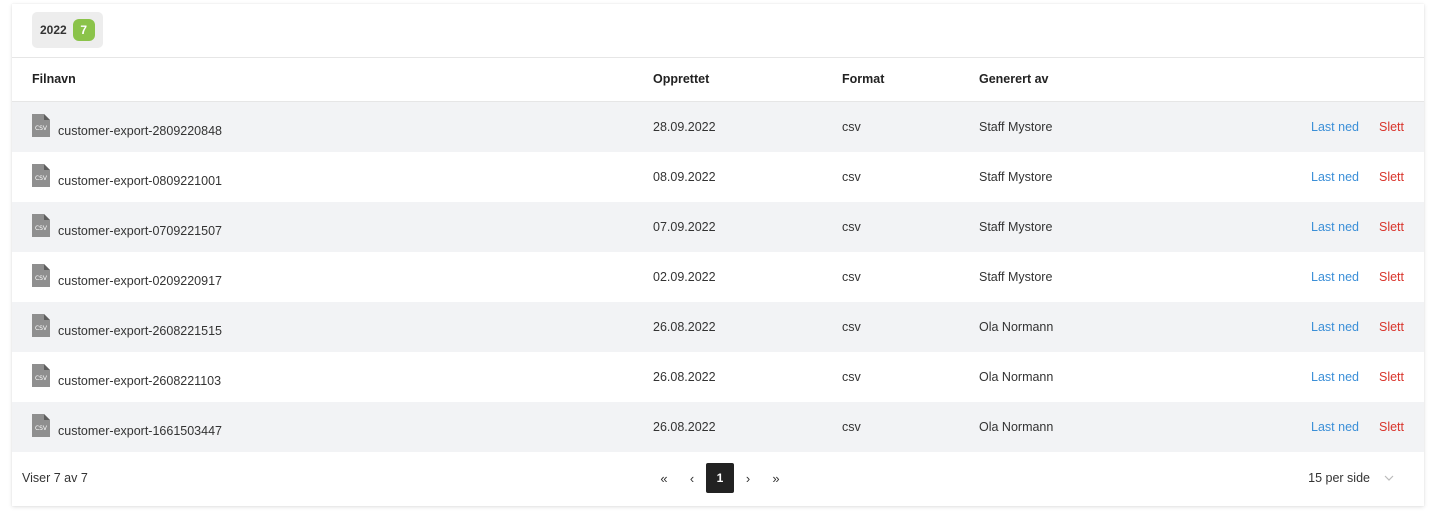  Describe the element at coordinates (718, 80) in the screenshot. I see `table-header: Filnavn Opprettet Format Generert av` at that location.